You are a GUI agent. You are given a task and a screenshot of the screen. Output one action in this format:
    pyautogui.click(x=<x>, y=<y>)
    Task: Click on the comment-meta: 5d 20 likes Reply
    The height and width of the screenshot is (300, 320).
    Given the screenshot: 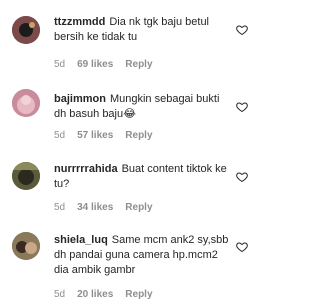 What is the action you would take?
    pyautogui.click(x=109, y=294)
    